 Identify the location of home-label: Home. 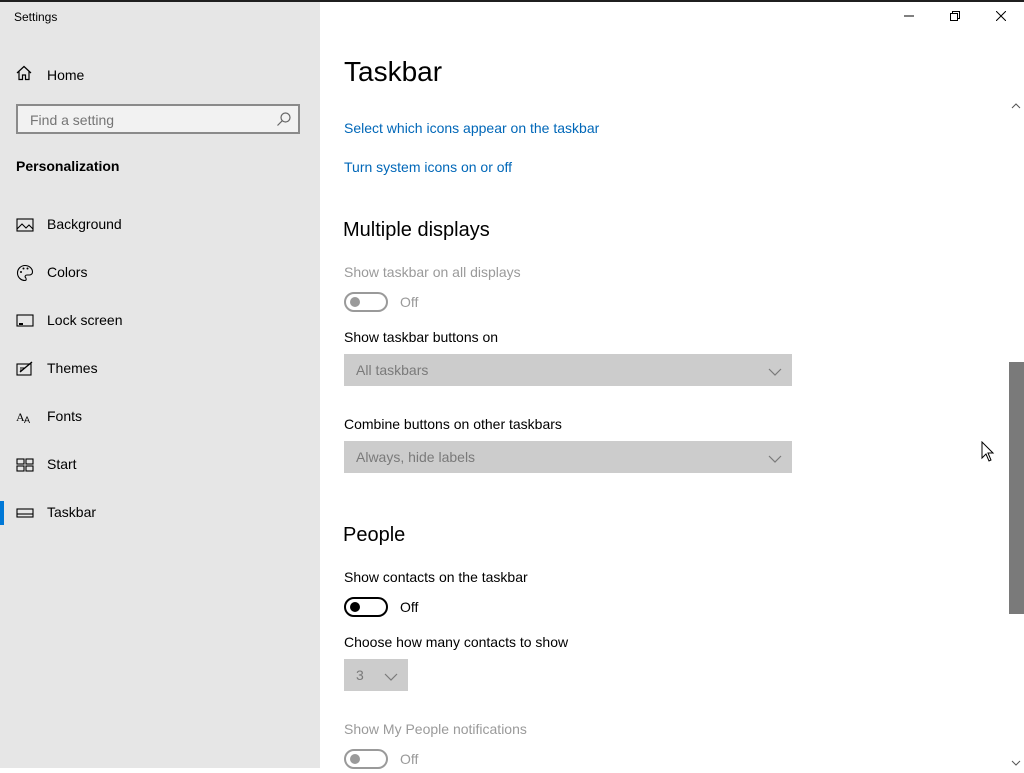
(66, 75).